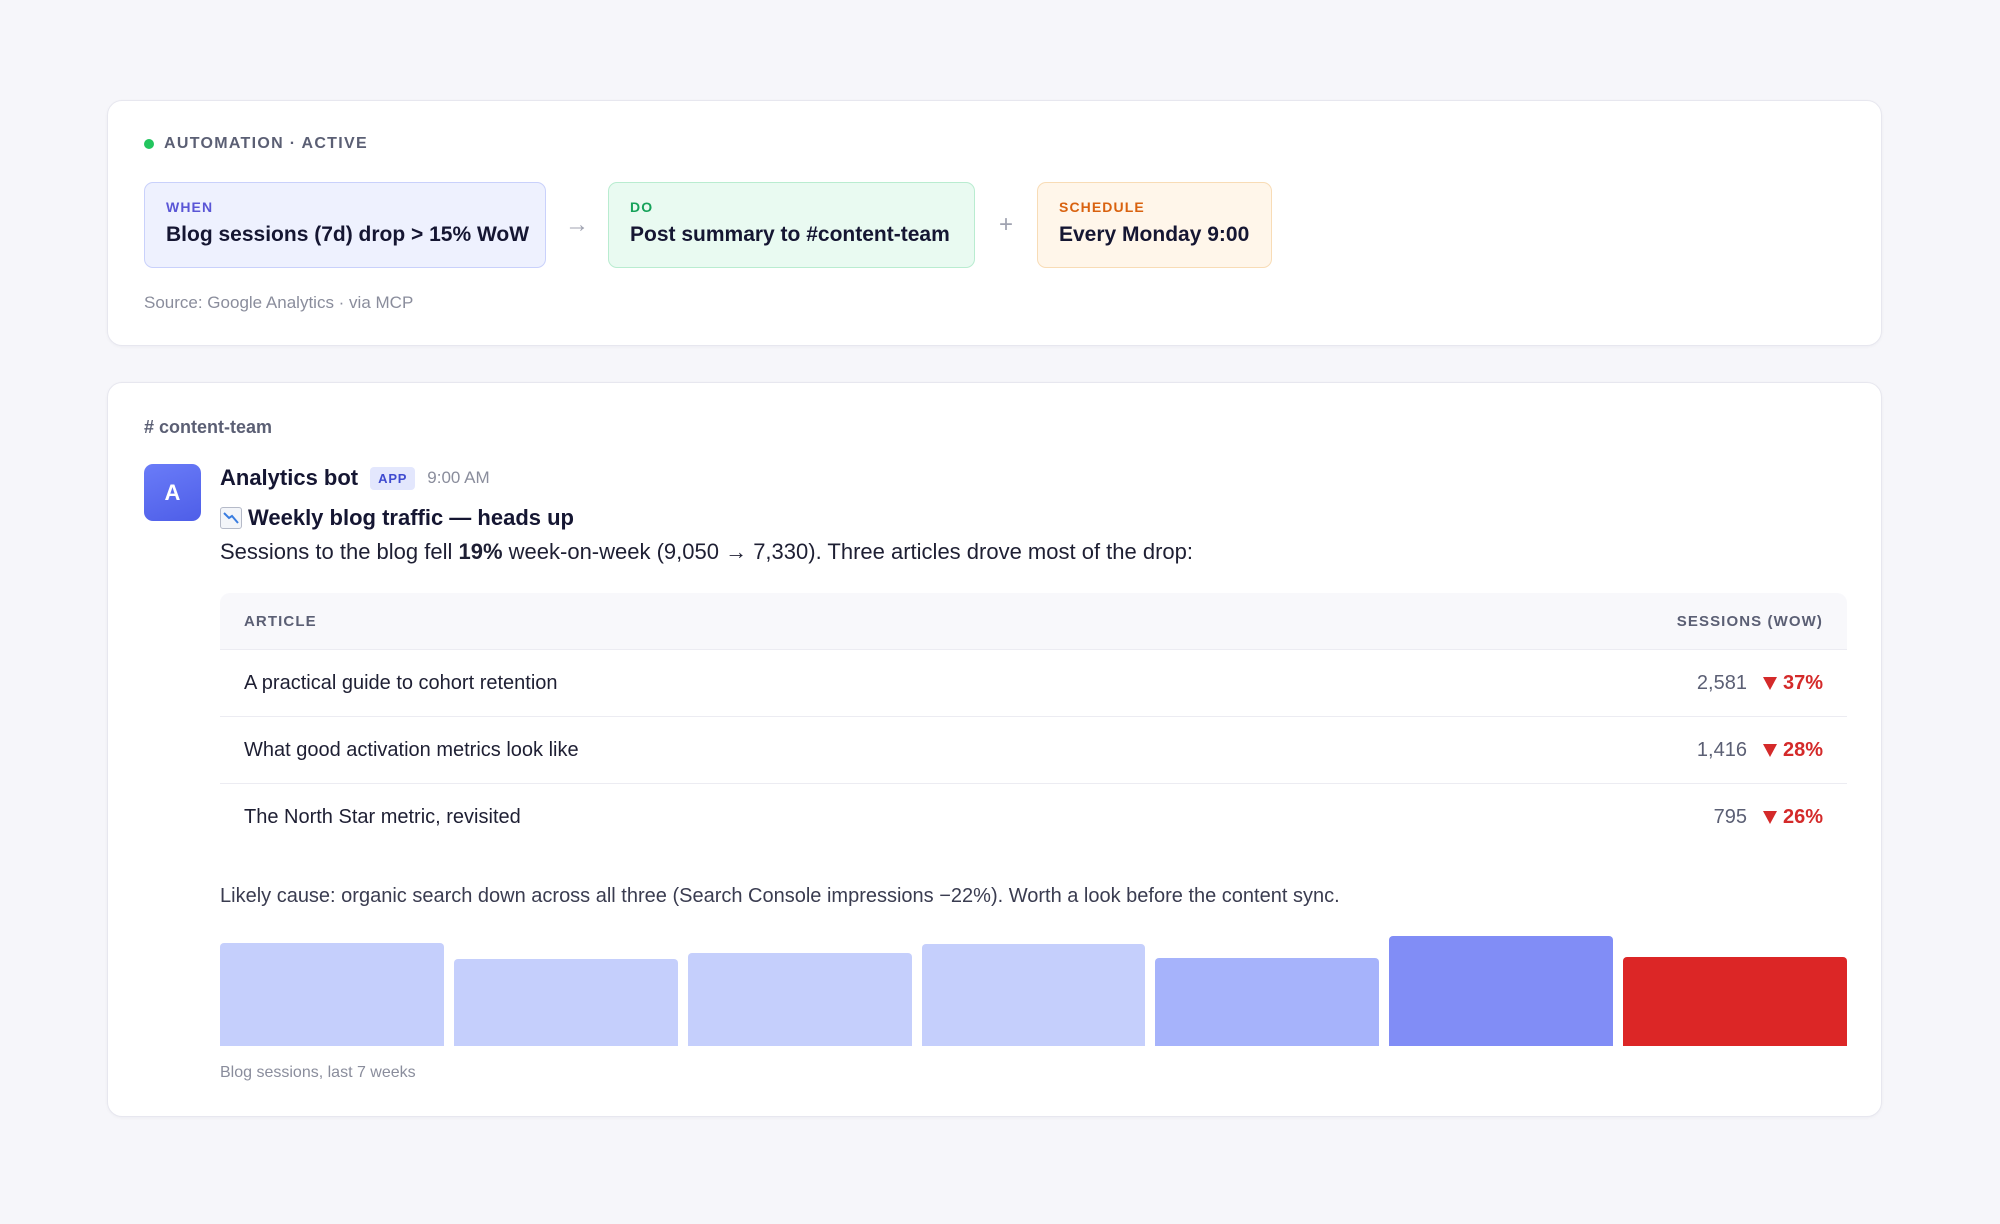 The image size is (2000, 1224). What do you see at coordinates (279, 302) in the screenshot?
I see `automation-source: Source: Google Analytics · via MCP` at bounding box center [279, 302].